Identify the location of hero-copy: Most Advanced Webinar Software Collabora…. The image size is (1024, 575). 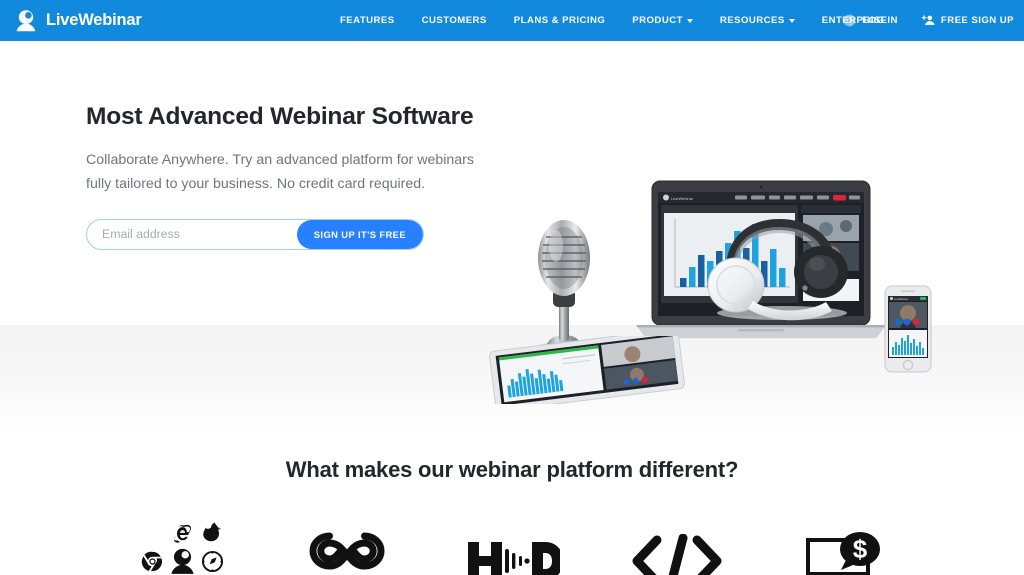
(301, 176).